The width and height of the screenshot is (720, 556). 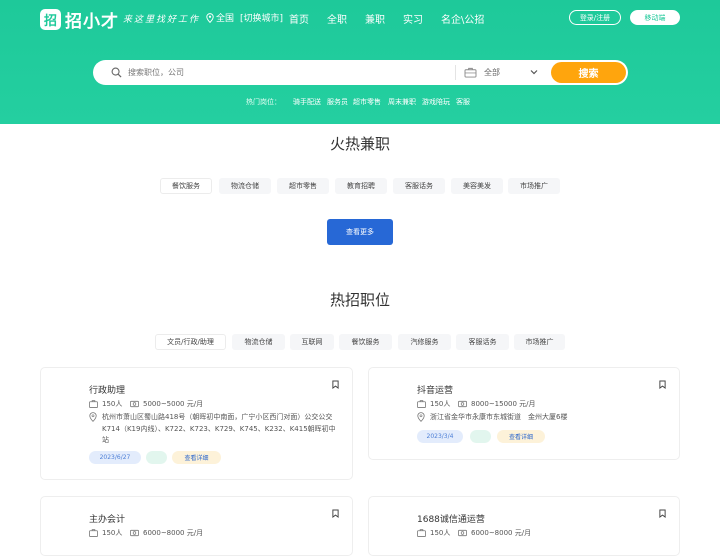 I want to click on logo-text: 招小才, so click(x=92, y=22).